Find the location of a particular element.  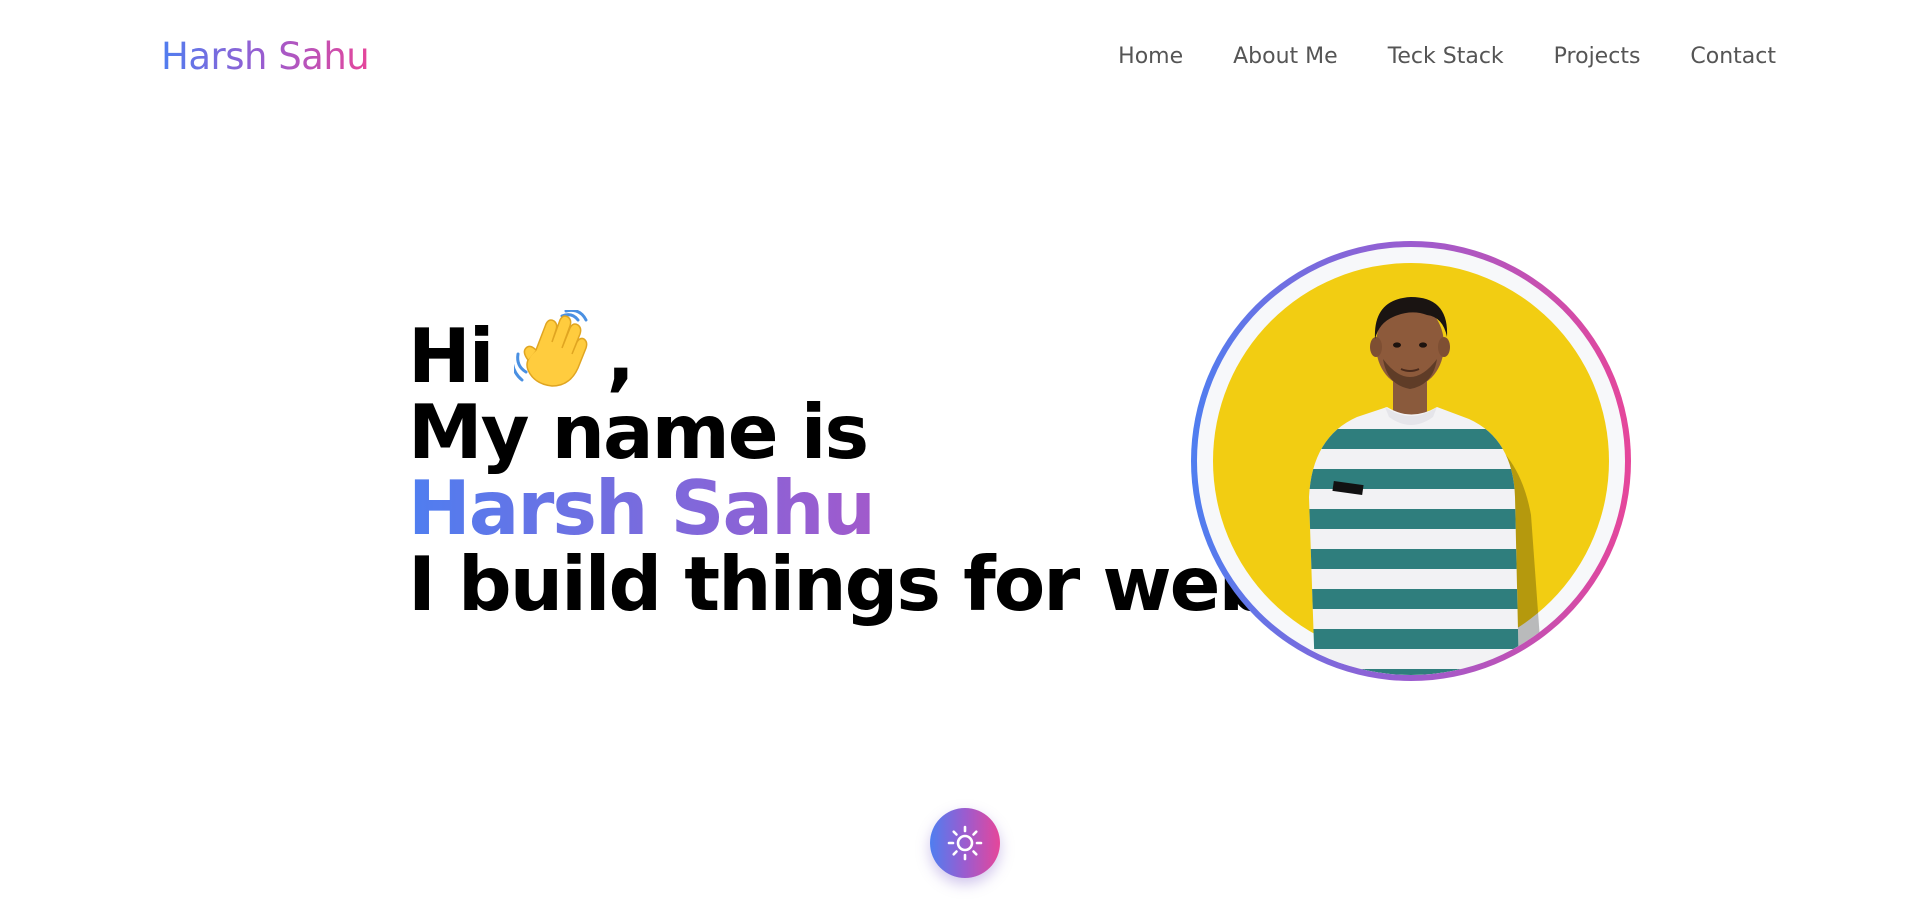

profile-avatar is located at coordinates (1411, 461).